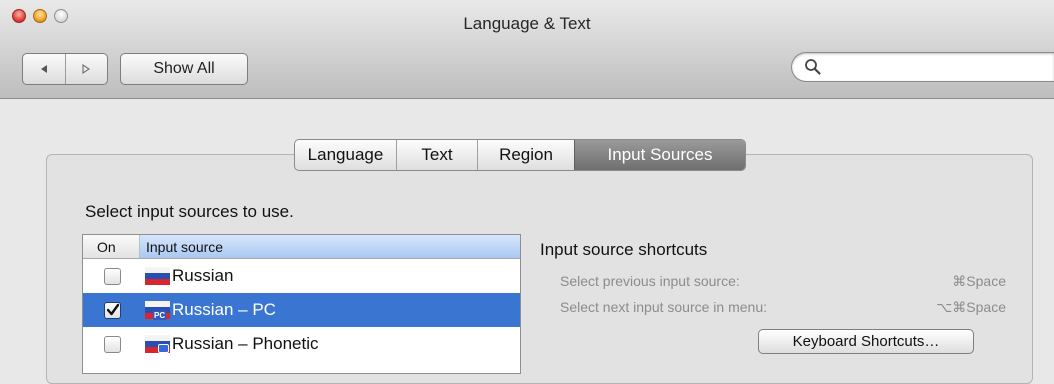 The width and height of the screenshot is (1054, 384). Describe the element at coordinates (659, 155) in the screenshot. I see `tab-input-sources: Input Sources` at that location.